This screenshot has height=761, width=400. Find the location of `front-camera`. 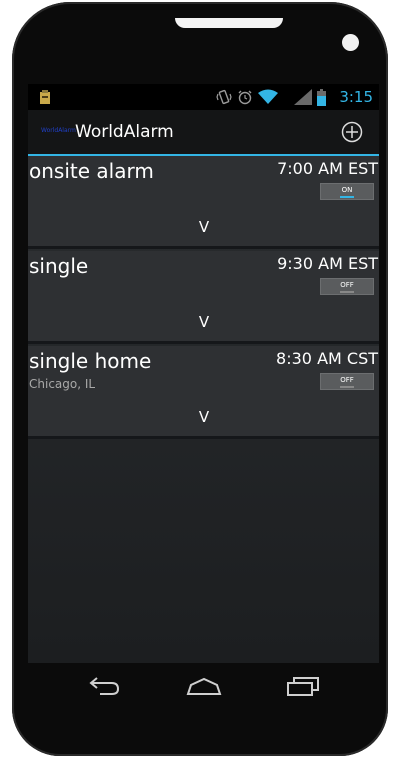

front-camera is located at coordinates (350, 42).